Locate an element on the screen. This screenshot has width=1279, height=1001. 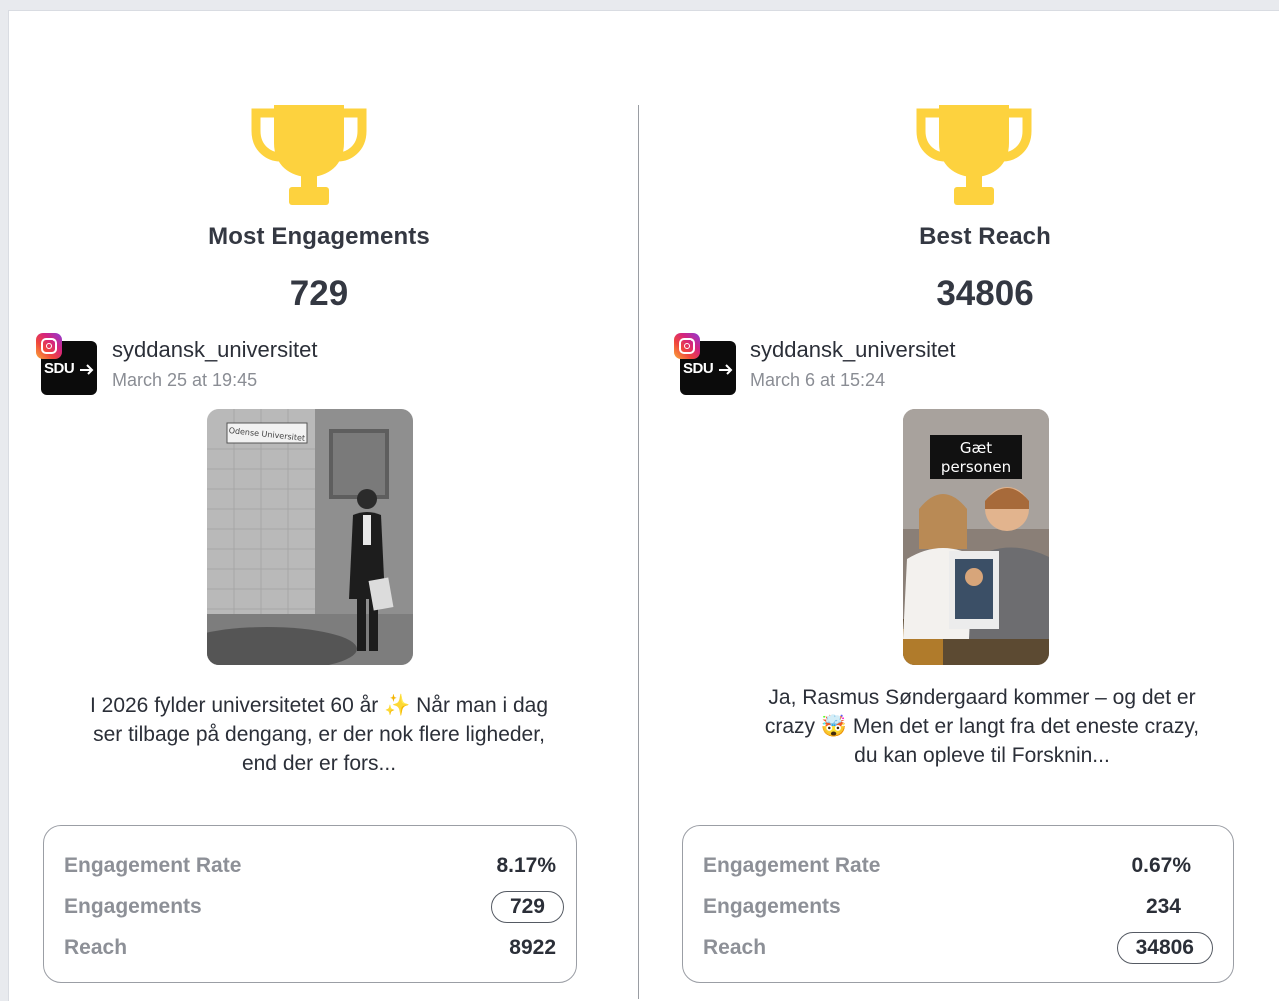
stat-value: 0.67% is located at coordinates (1161, 865).